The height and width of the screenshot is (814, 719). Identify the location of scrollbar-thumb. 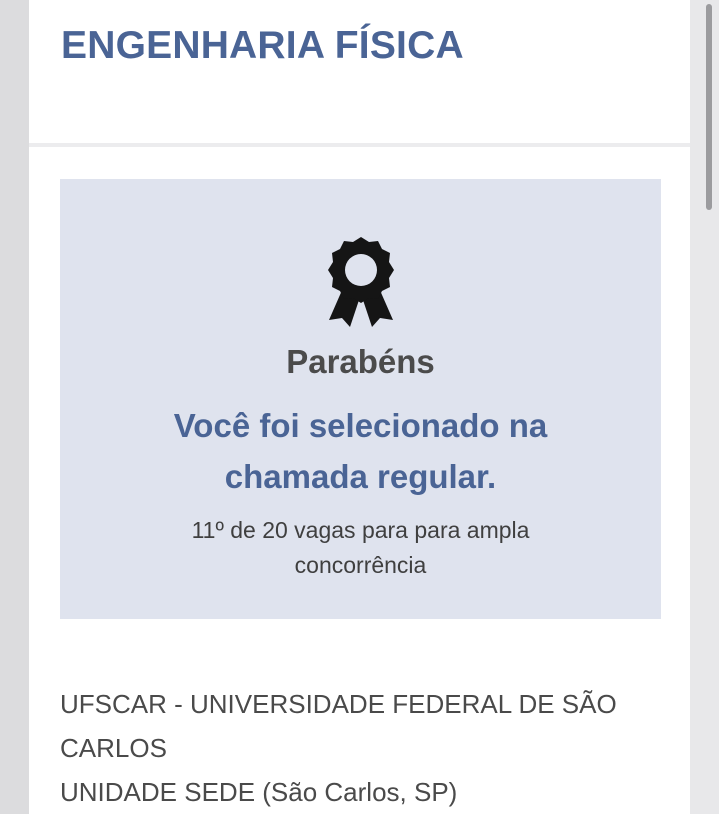
(709, 107).